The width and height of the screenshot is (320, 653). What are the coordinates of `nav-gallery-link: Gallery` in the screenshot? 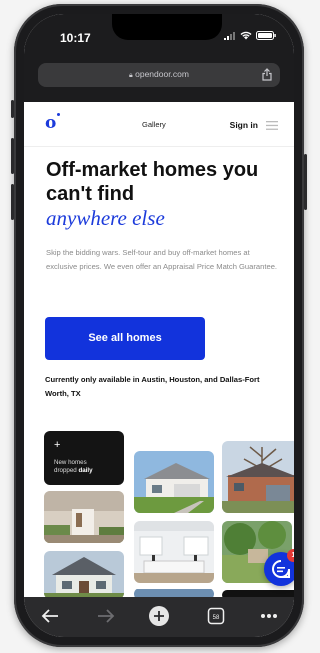 It's located at (154, 124).